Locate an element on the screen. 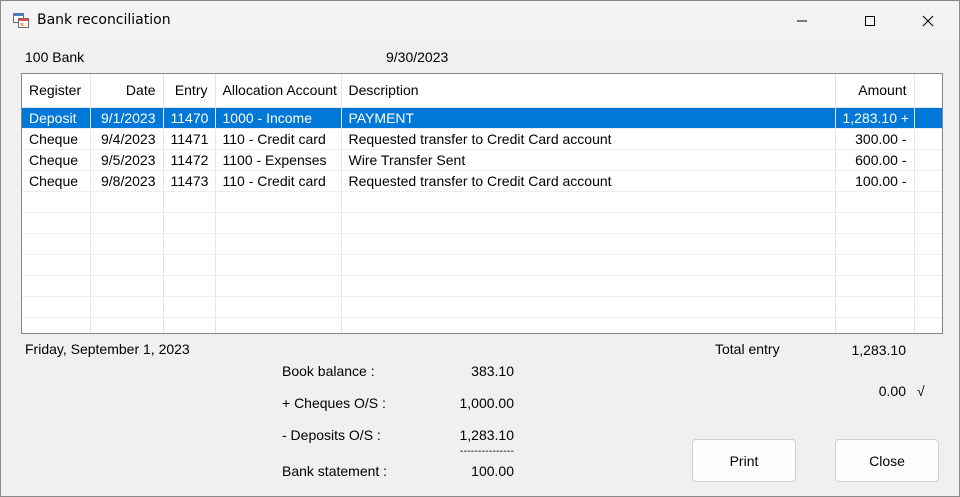  close-button: Close is located at coordinates (887, 460).